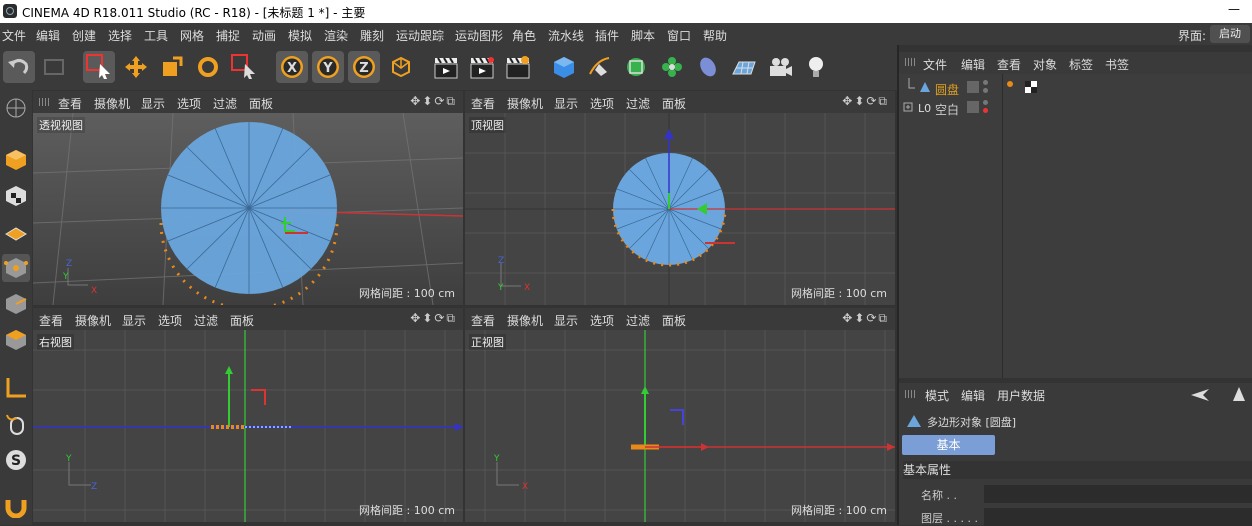  Describe the element at coordinates (264, 35) in the screenshot. I see `menu-animate: 动画` at that location.